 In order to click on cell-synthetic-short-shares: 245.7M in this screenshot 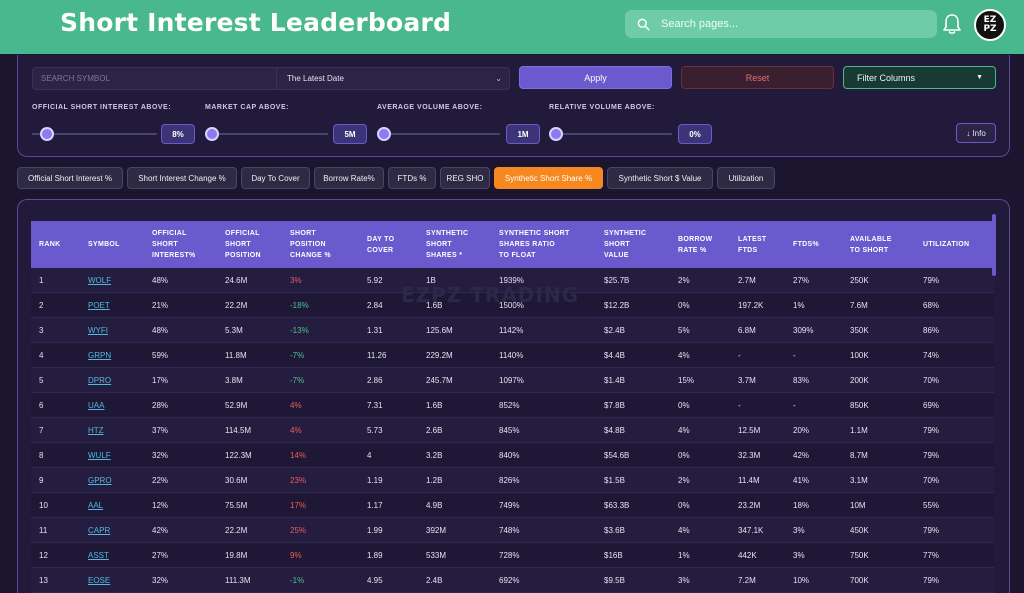, I will do `click(439, 380)`.